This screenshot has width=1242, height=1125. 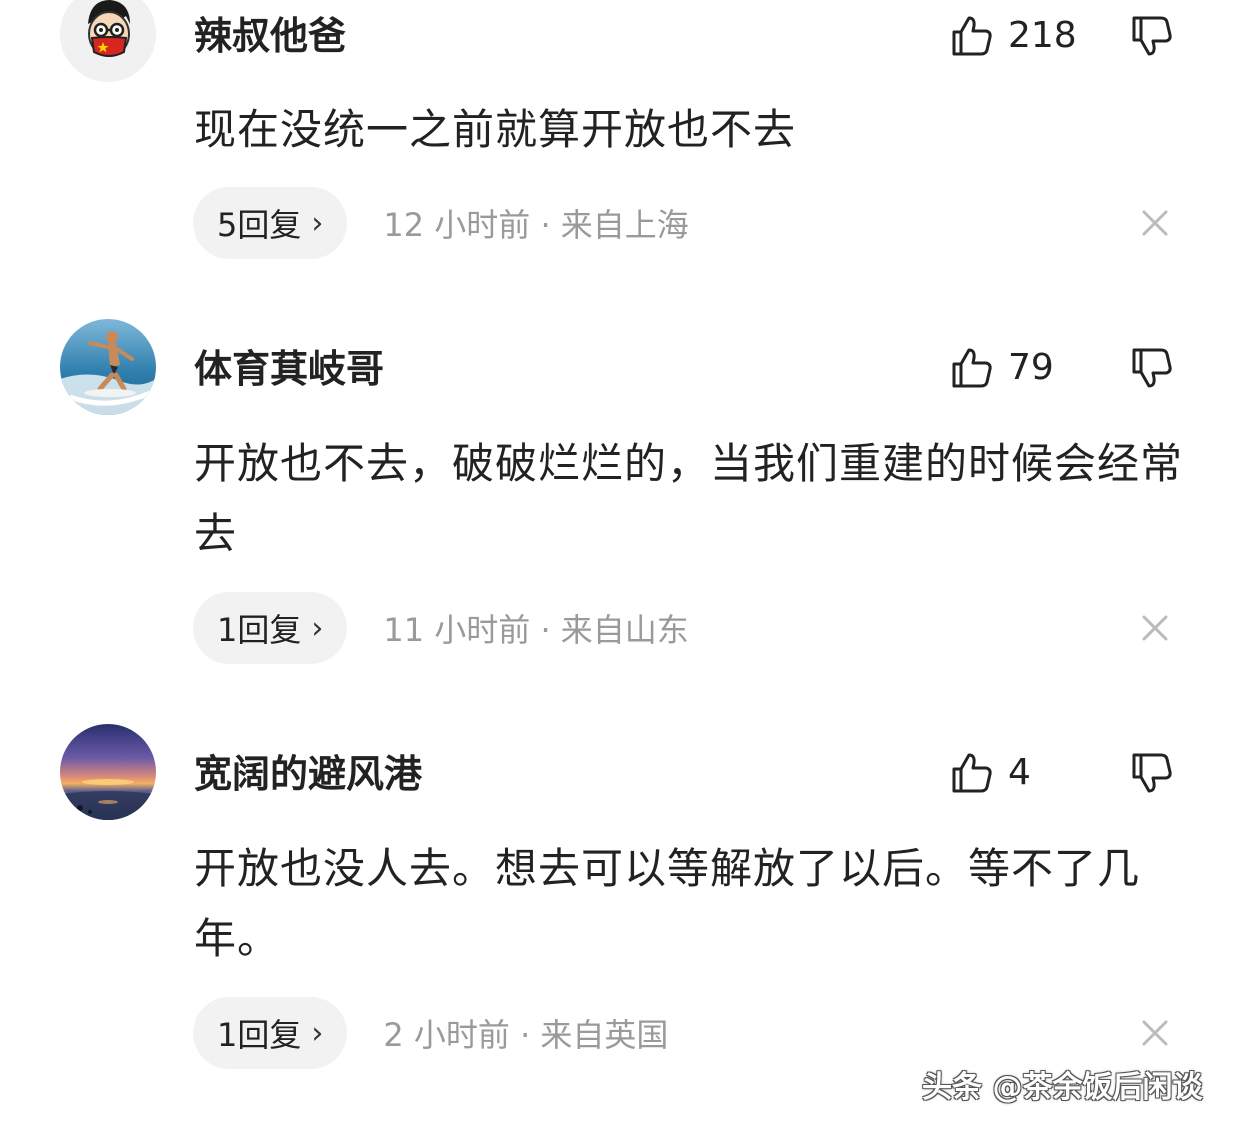 I want to click on like-button: 218, so click(x=1013, y=36).